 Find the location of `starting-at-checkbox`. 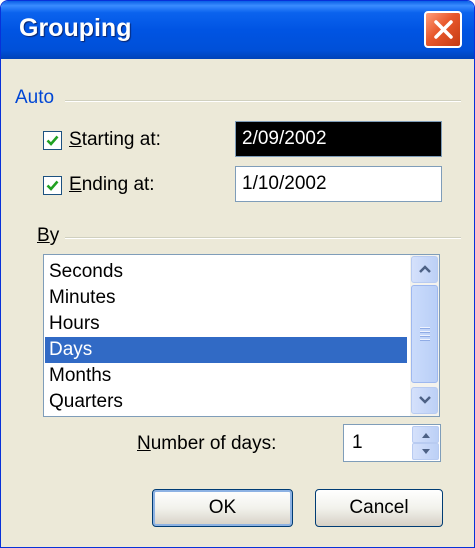

starting-at-checkbox is located at coordinates (52, 140).